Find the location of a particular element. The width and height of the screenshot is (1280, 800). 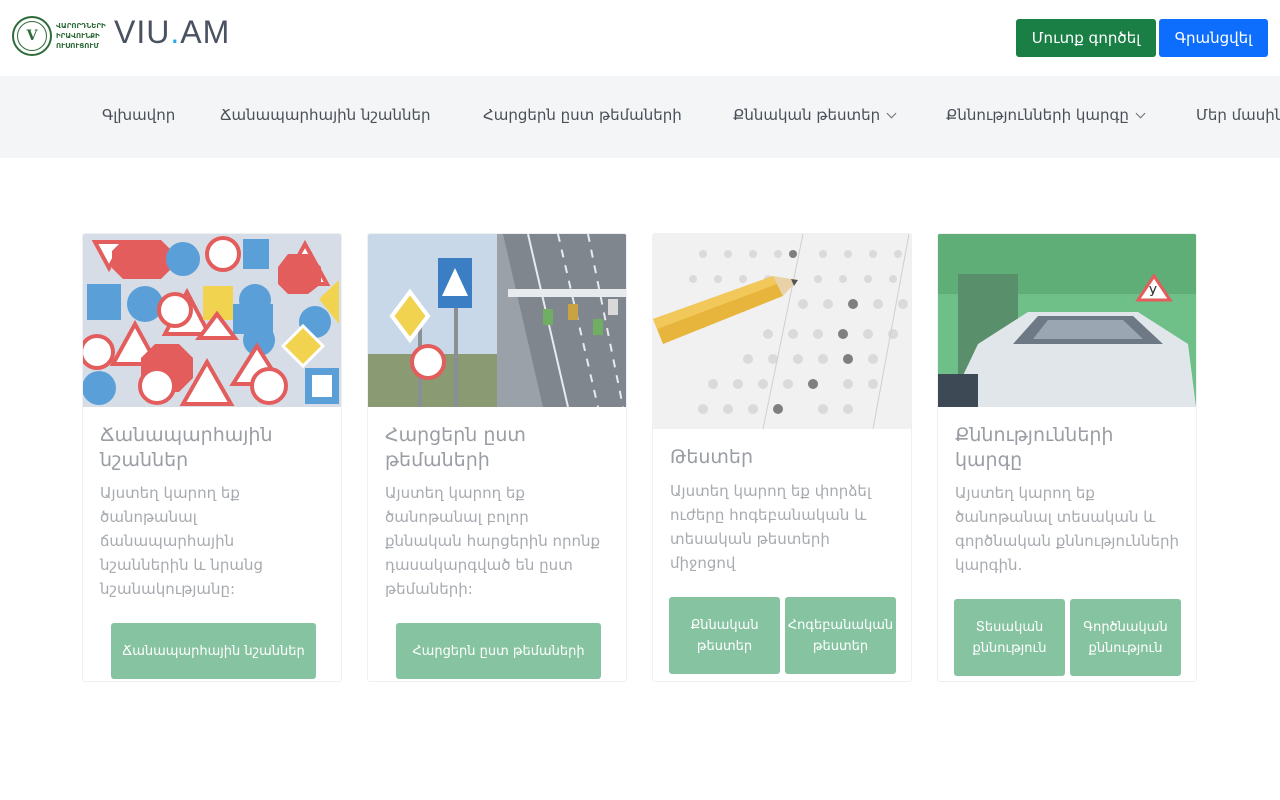

nav-item-questions-by-topic: Հարցերն ըստ թեմաների is located at coordinates (582, 115).